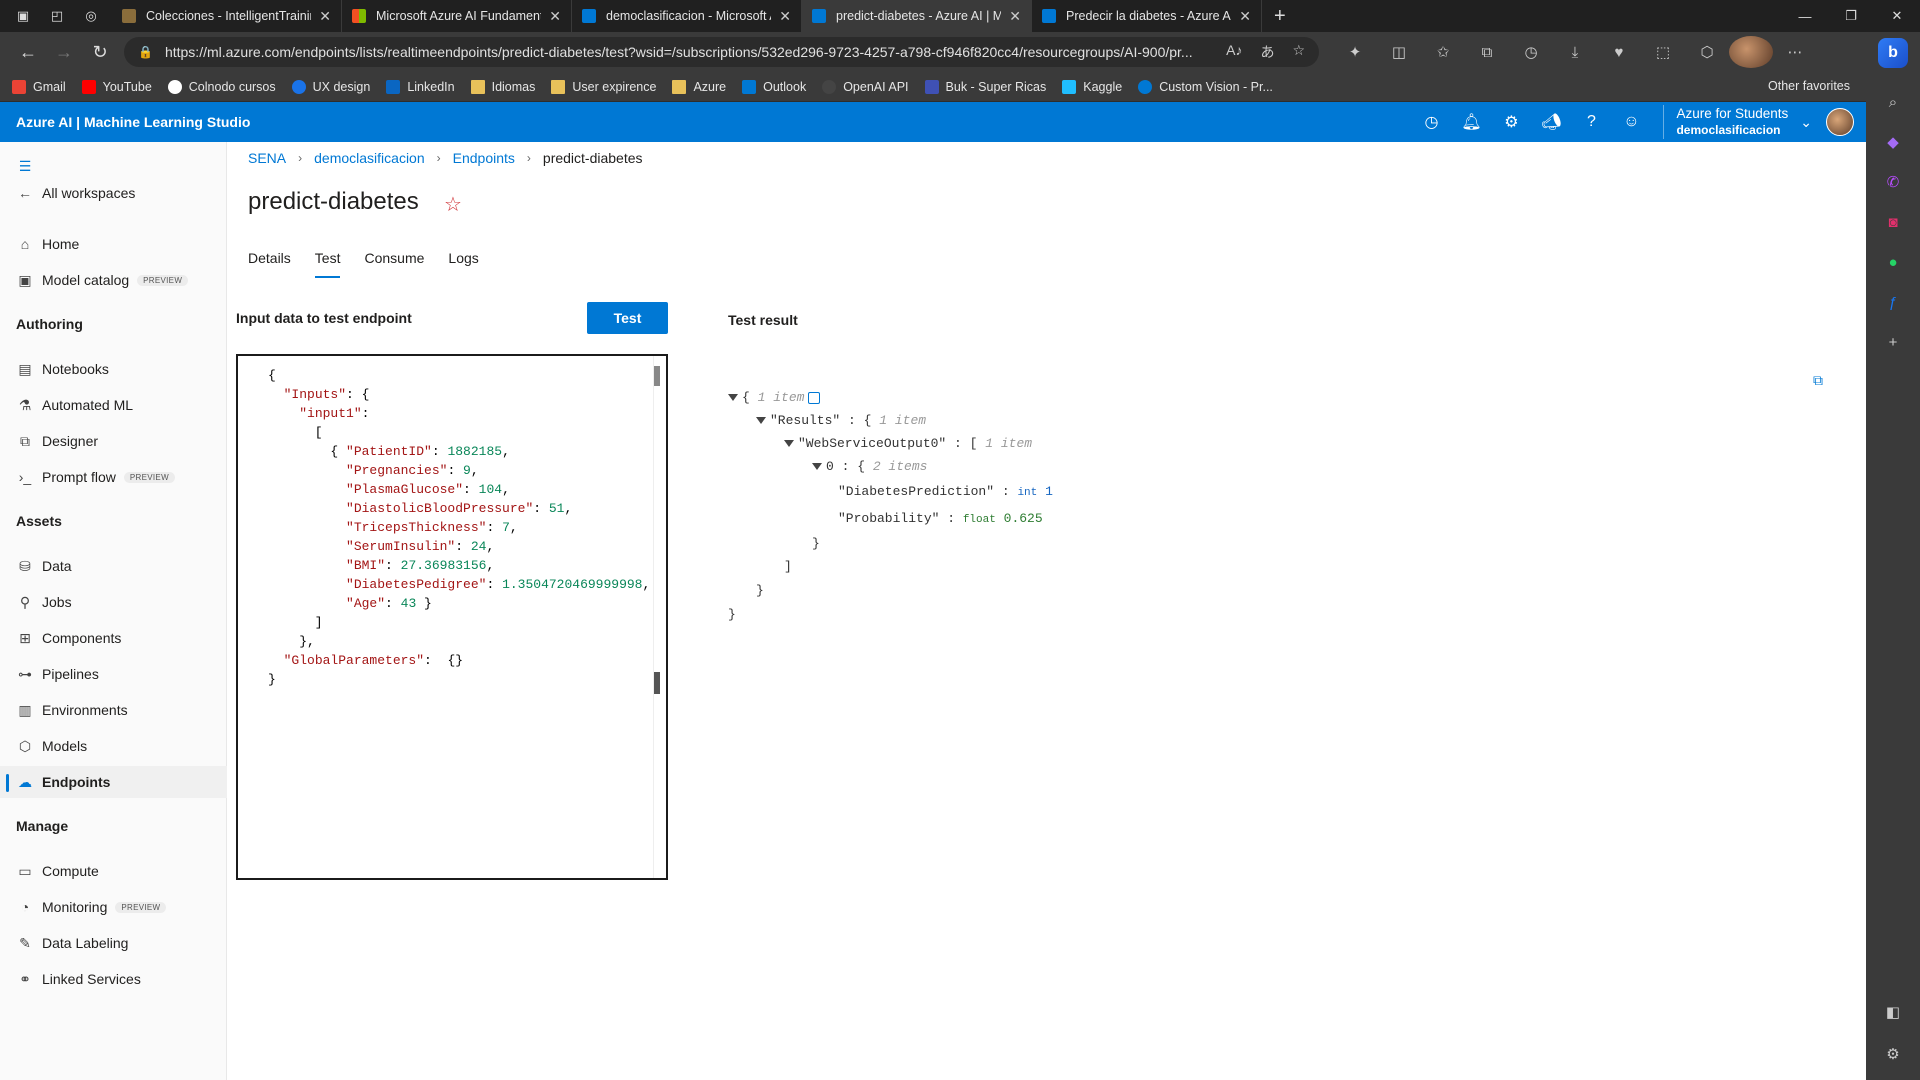 This screenshot has height=1080, width=1920. I want to click on nav-prompt-flow: ›_ Prompt flow PREVIEW, so click(113, 477).